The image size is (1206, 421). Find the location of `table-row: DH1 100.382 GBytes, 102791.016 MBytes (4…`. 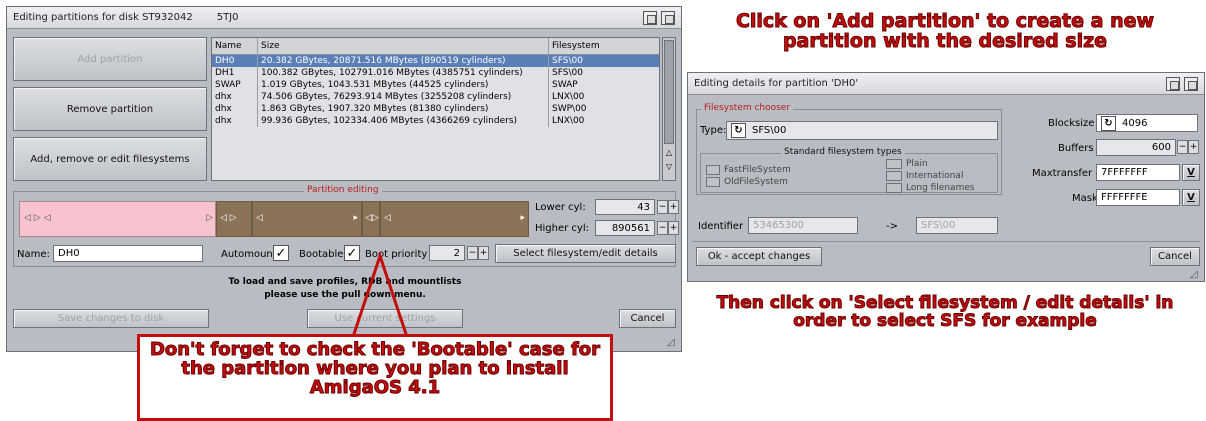

table-row: DH1 100.382 GBytes, 102791.016 MBytes (4… is located at coordinates (435, 73).